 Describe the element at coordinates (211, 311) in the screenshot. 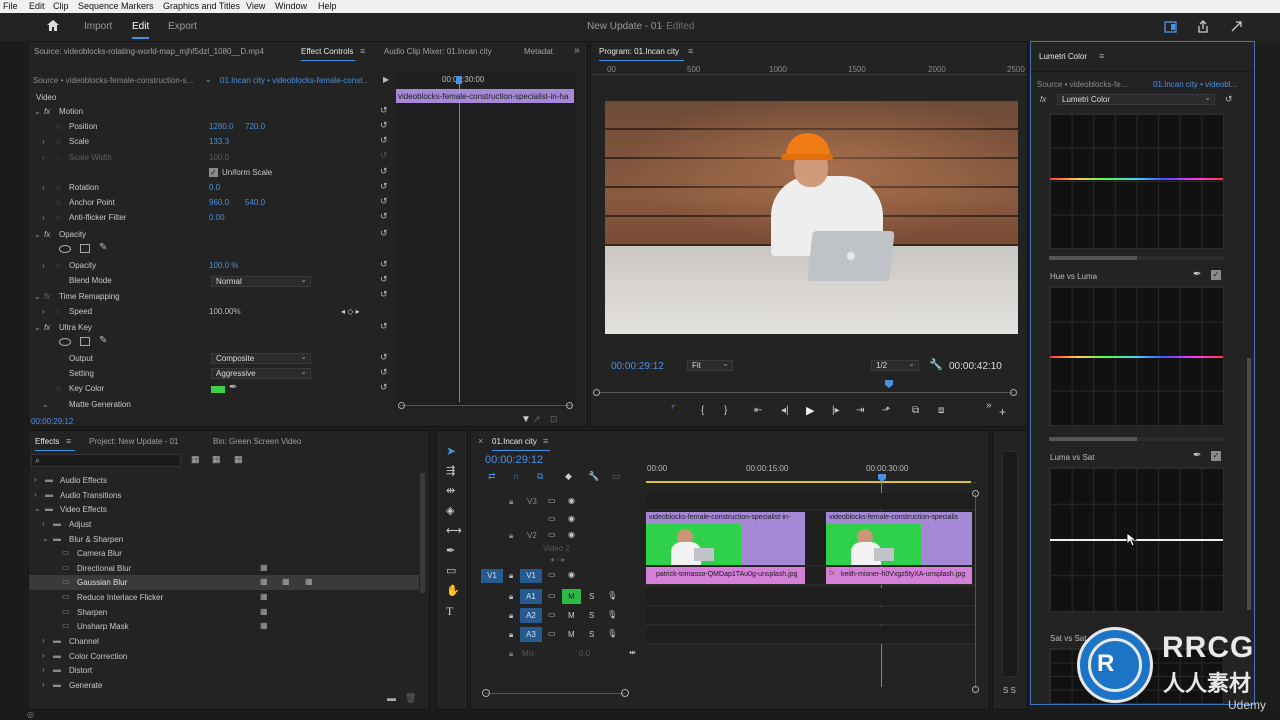

I see `speed-row: › ◌ Speed 100.00% ◂ ◇ ▸` at that location.